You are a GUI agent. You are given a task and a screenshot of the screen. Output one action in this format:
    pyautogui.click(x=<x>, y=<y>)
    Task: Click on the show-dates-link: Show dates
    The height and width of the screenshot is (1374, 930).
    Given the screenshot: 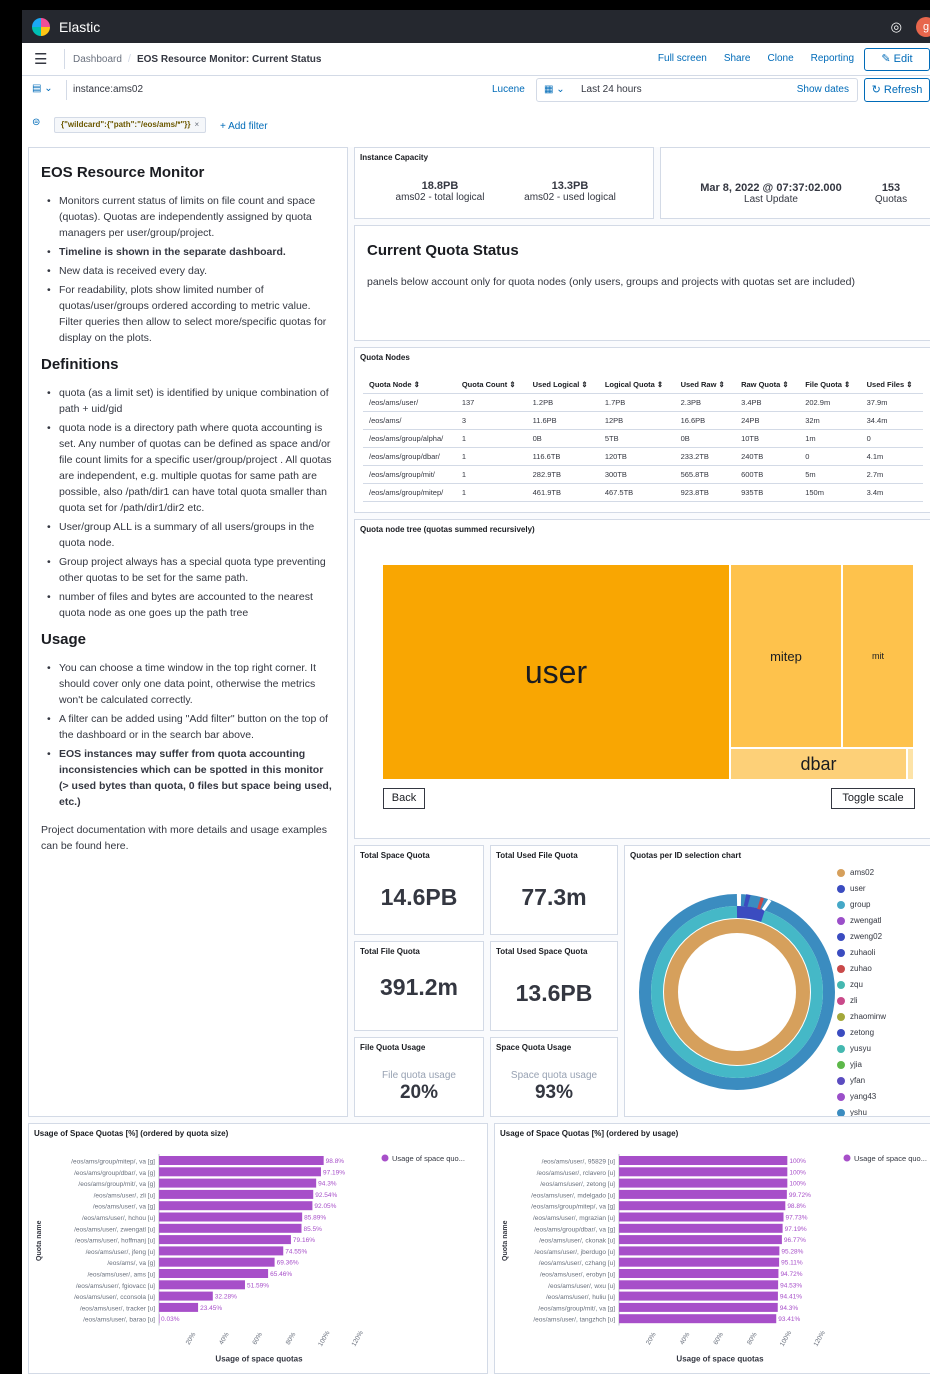 What is the action you would take?
    pyautogui.click(x=823, y=89)
    